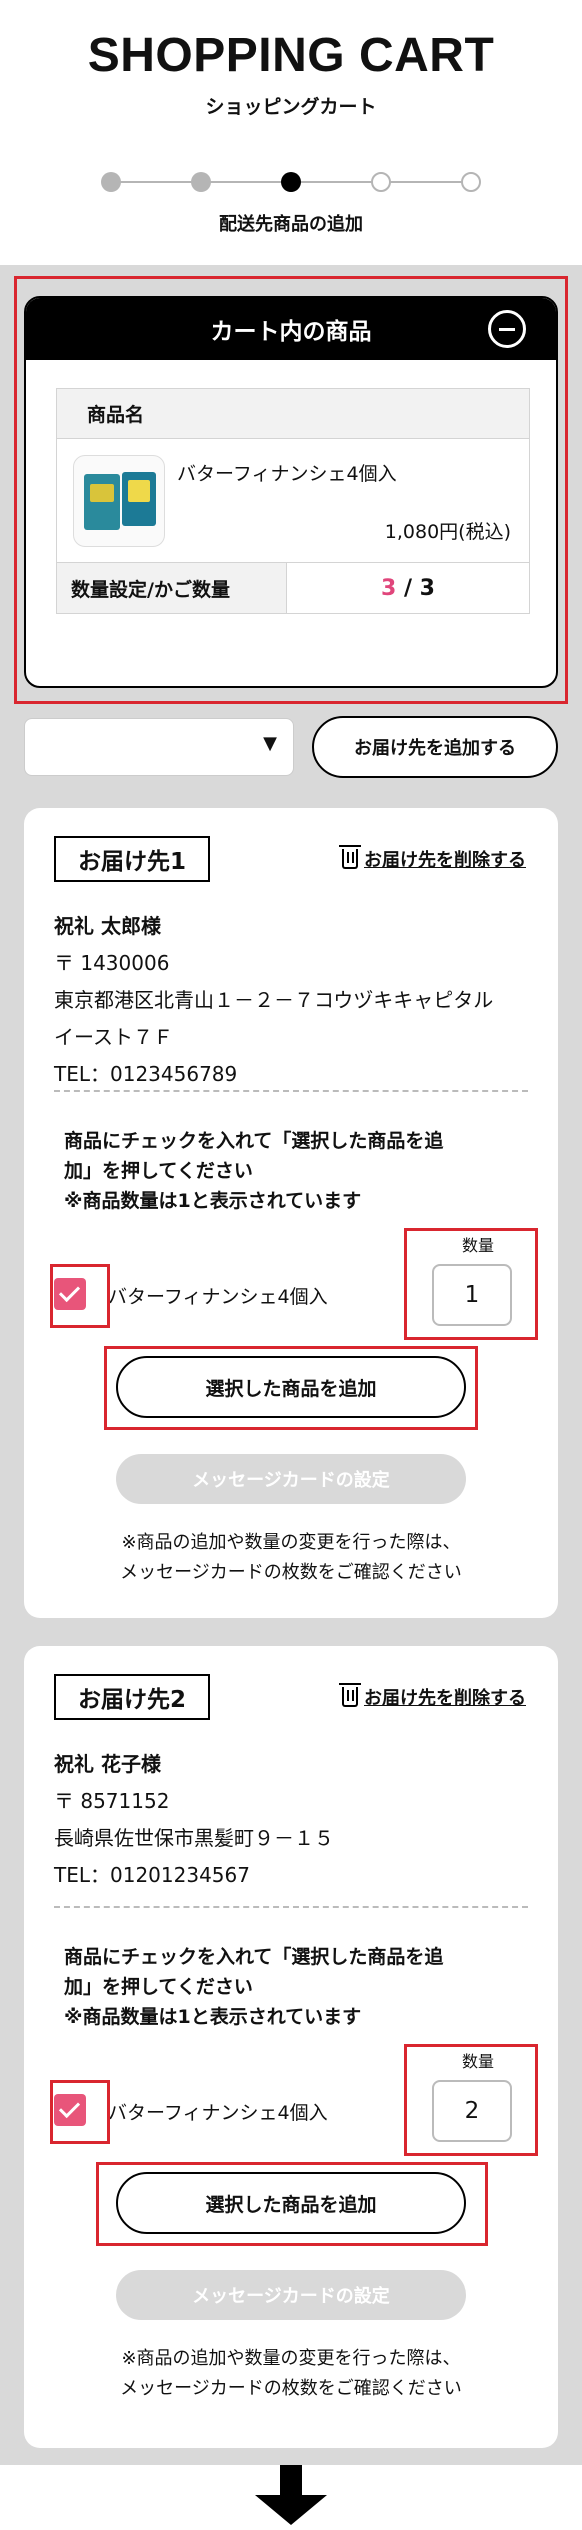  Describe the element at coordinates (112, 963) in the screenshot. I see `postal-code: 〒 1430006` at that location.